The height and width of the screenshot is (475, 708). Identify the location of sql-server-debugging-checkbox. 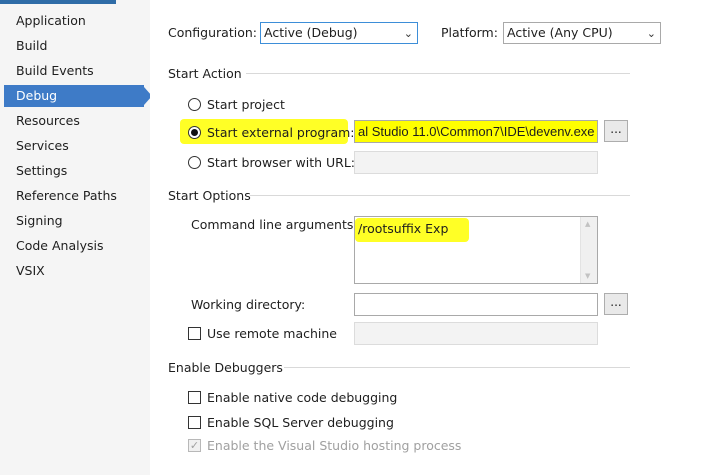
(194, 422).